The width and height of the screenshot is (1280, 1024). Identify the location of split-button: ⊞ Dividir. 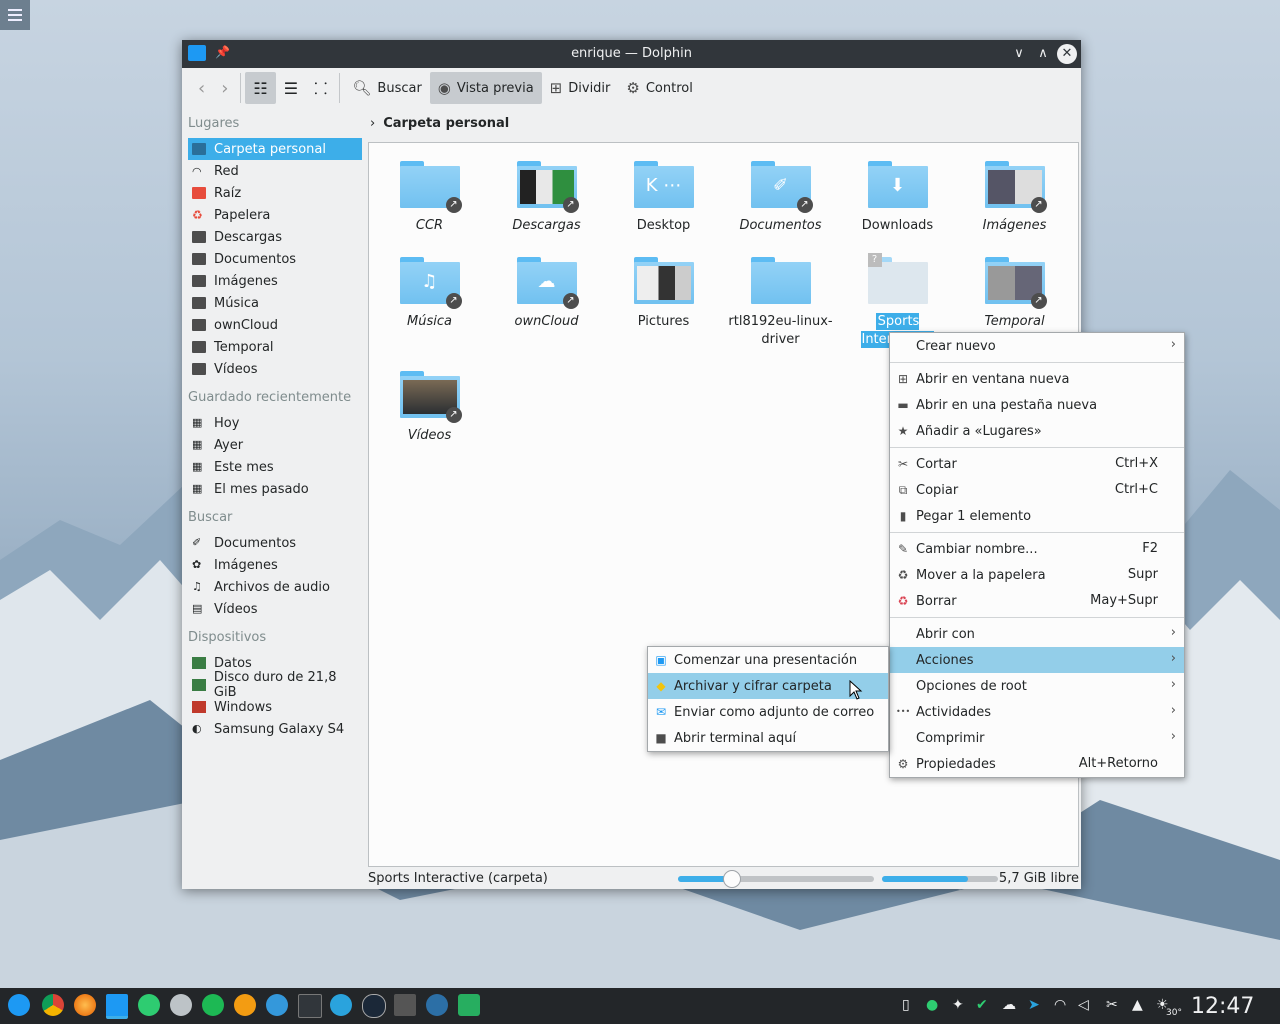
(580, 88).